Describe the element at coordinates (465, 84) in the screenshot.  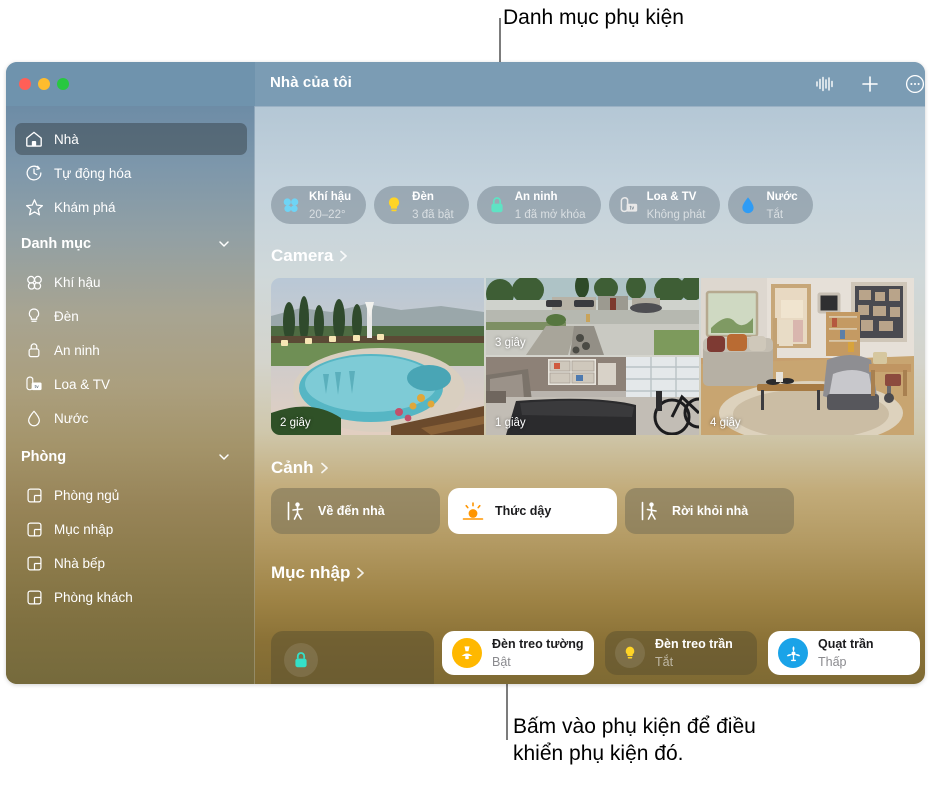
I see `titlebar: Nhà của tôi` at that location.